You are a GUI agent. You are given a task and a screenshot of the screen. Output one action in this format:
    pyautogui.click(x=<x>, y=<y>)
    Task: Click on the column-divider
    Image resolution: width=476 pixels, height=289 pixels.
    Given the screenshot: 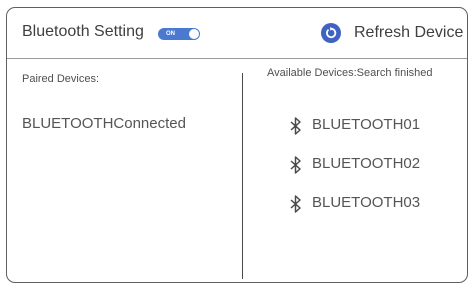 What is the action you would take?
    pyautogui.click(x=243, y=176)
    